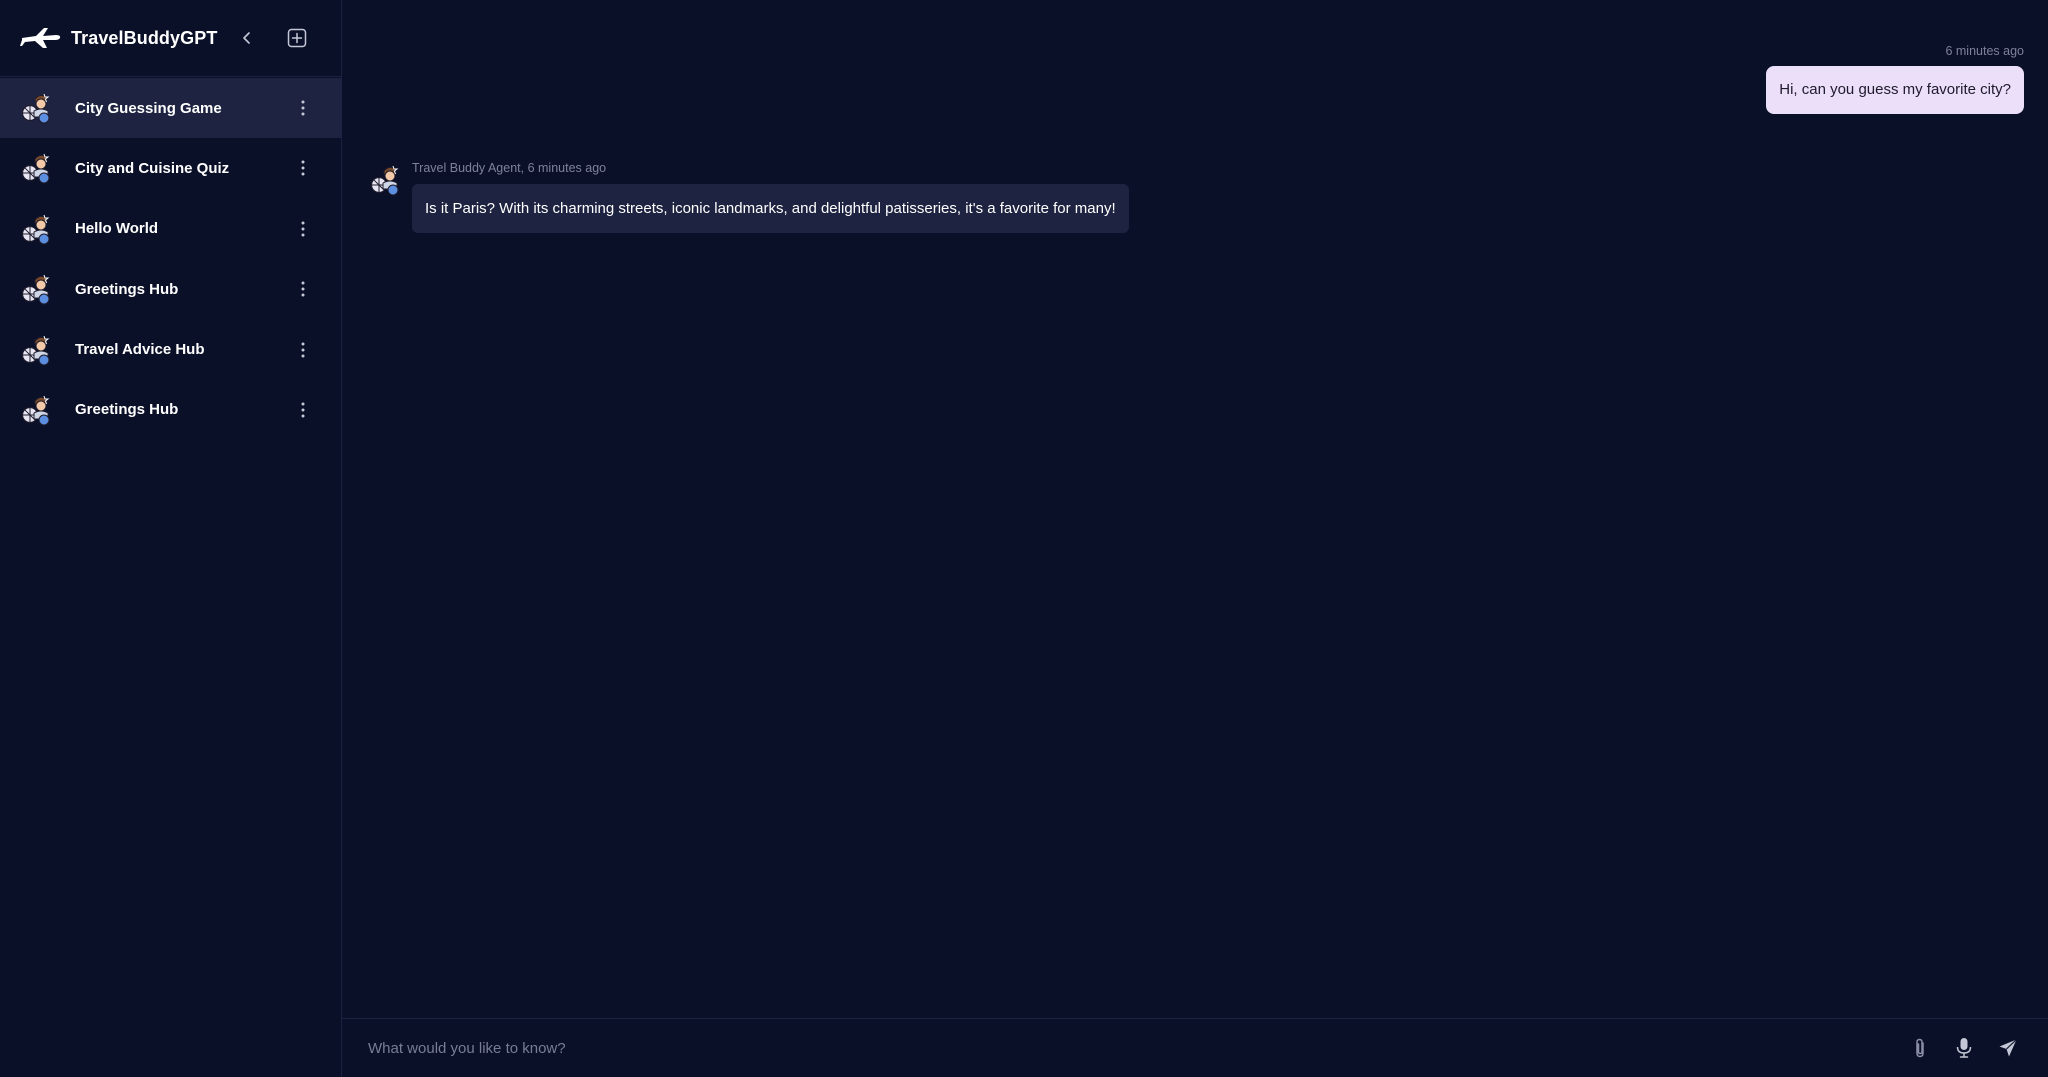  I want to click on conversation-item: City and Cuisine Quiz, so click(170, 168).